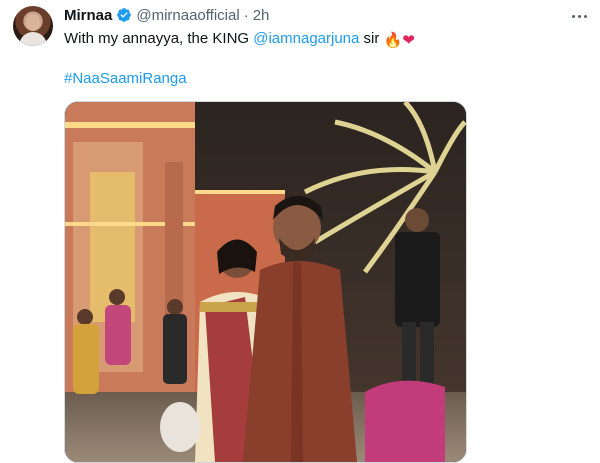 The width and height of the screenshot is (600, 463). I want to click on heart-emoji-icon: ❤, so click(408, 40).